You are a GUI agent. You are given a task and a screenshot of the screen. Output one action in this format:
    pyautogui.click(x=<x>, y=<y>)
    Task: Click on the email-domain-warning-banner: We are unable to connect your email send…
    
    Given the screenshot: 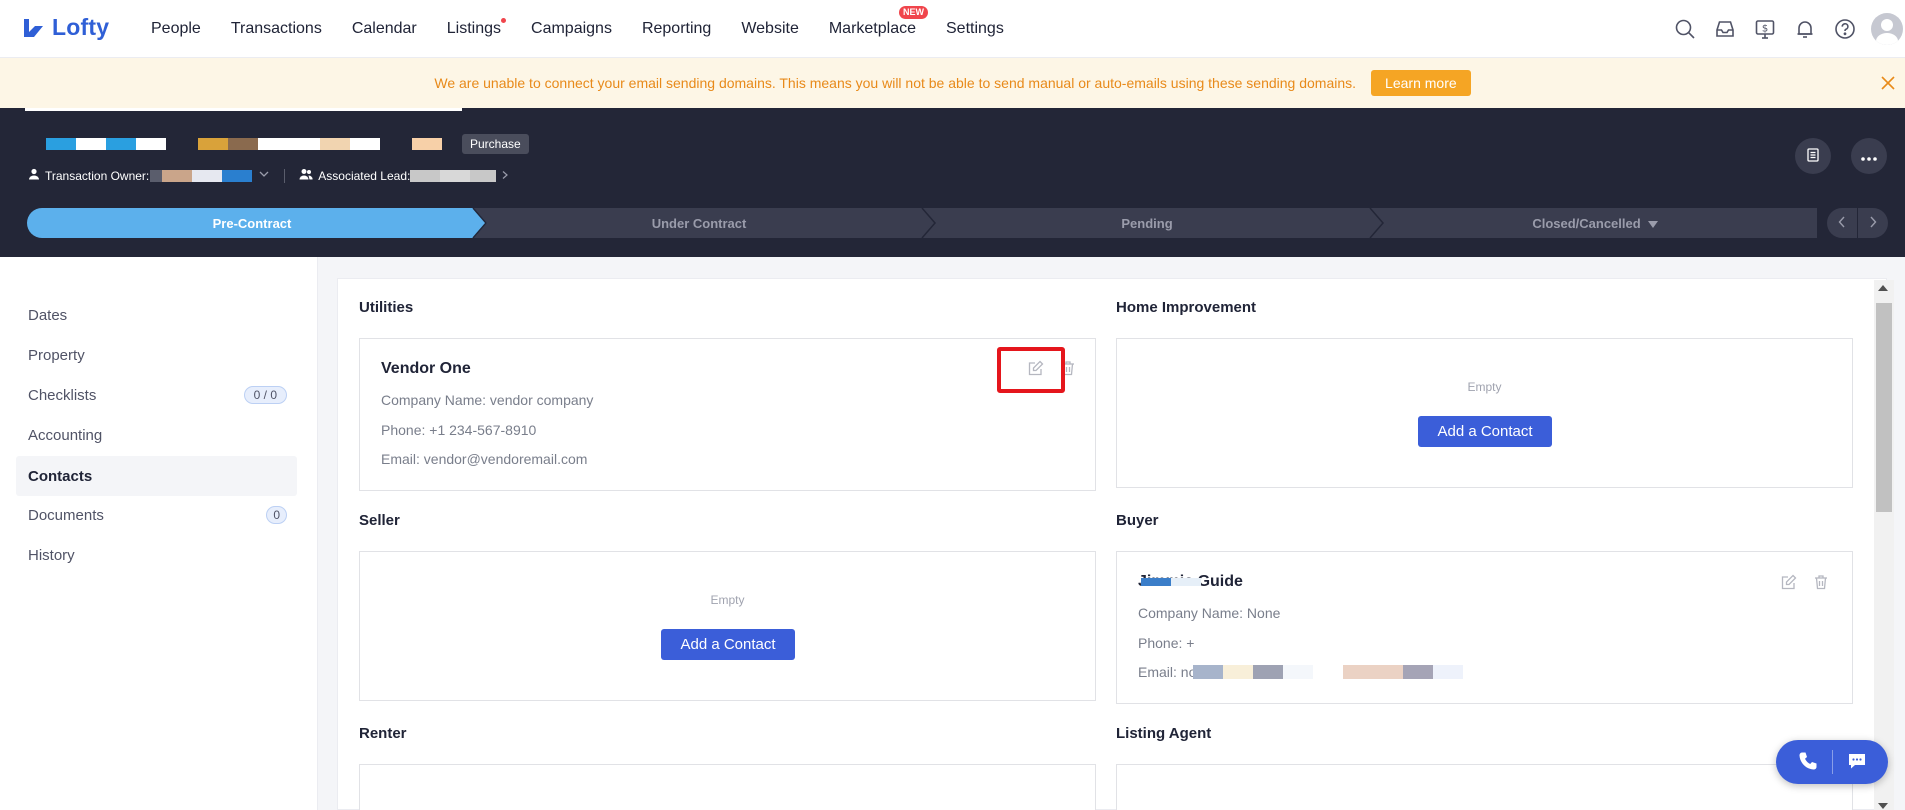 What is the action you would take?
    pyautogui.click(x=952, y=83)
    